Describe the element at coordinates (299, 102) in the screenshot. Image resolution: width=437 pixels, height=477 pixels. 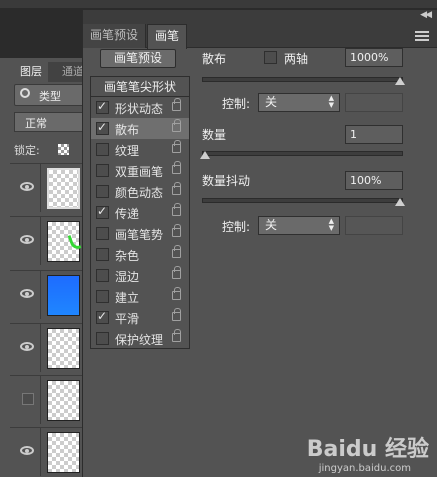
I see `scatter-control-select: 关 ▲ ▼` at that location.